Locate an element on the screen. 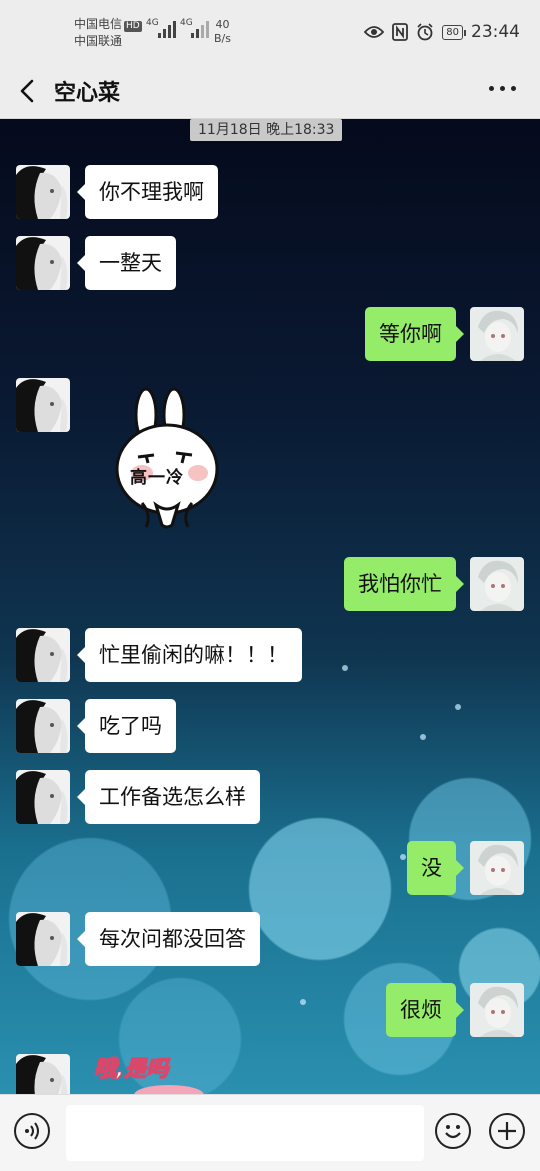 The height and width of the screenshot is (1171, 540). pink-text-sticker: 哦,是吗 is located at coordinates (153, 1071).